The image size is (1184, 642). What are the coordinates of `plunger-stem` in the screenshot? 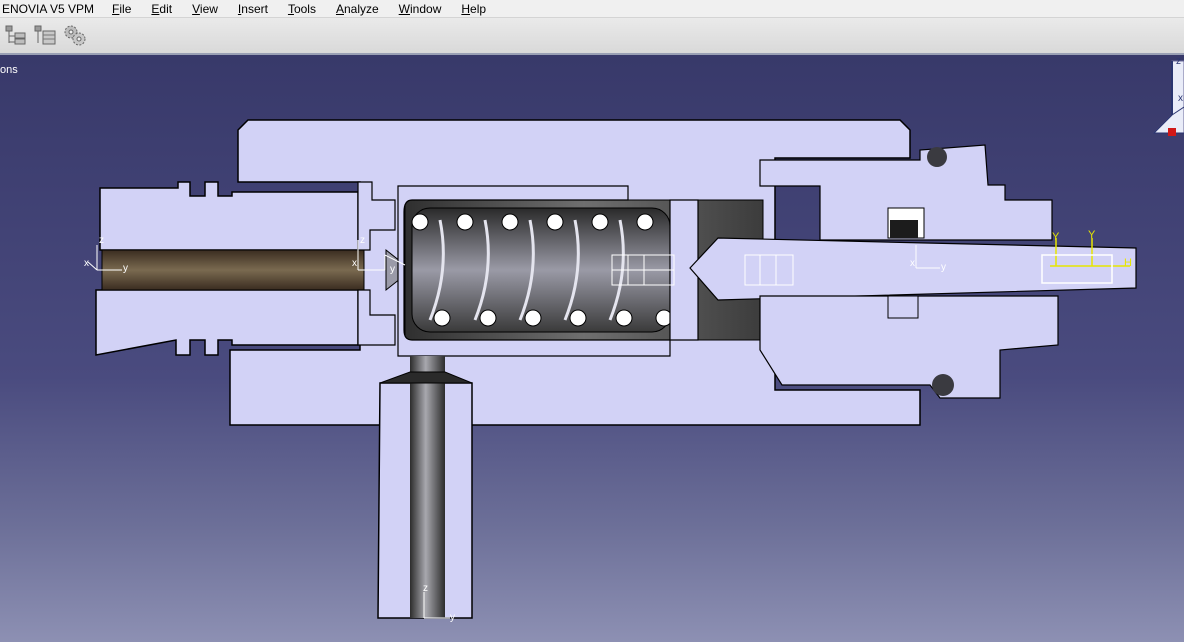 It's located at (913, 269).